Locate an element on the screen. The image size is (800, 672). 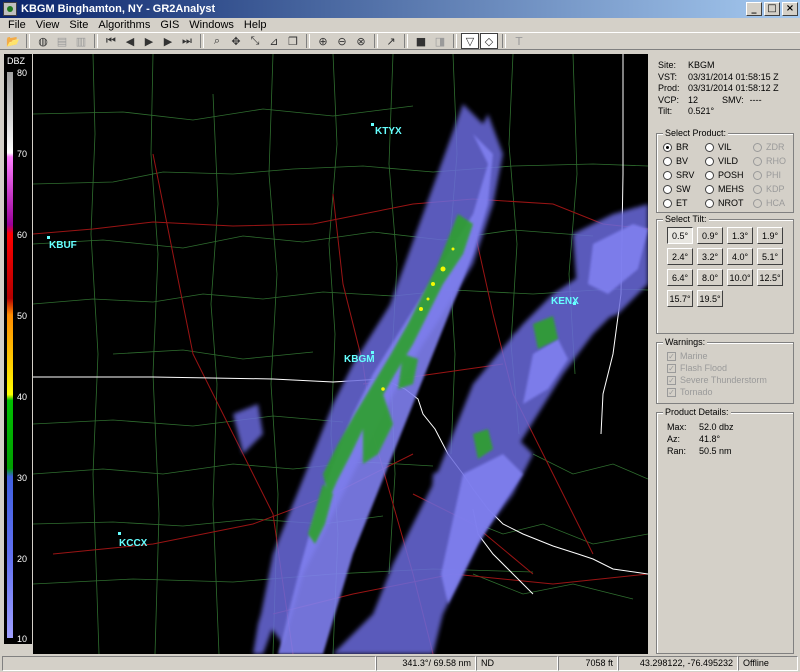
tilt-button: 10.0° is located at coordinates (740, 277).